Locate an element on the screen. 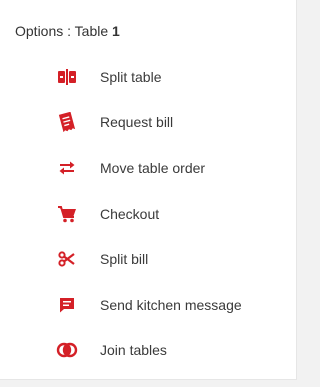  menu-item-label: Join tables is located at coordinates (133, 350).